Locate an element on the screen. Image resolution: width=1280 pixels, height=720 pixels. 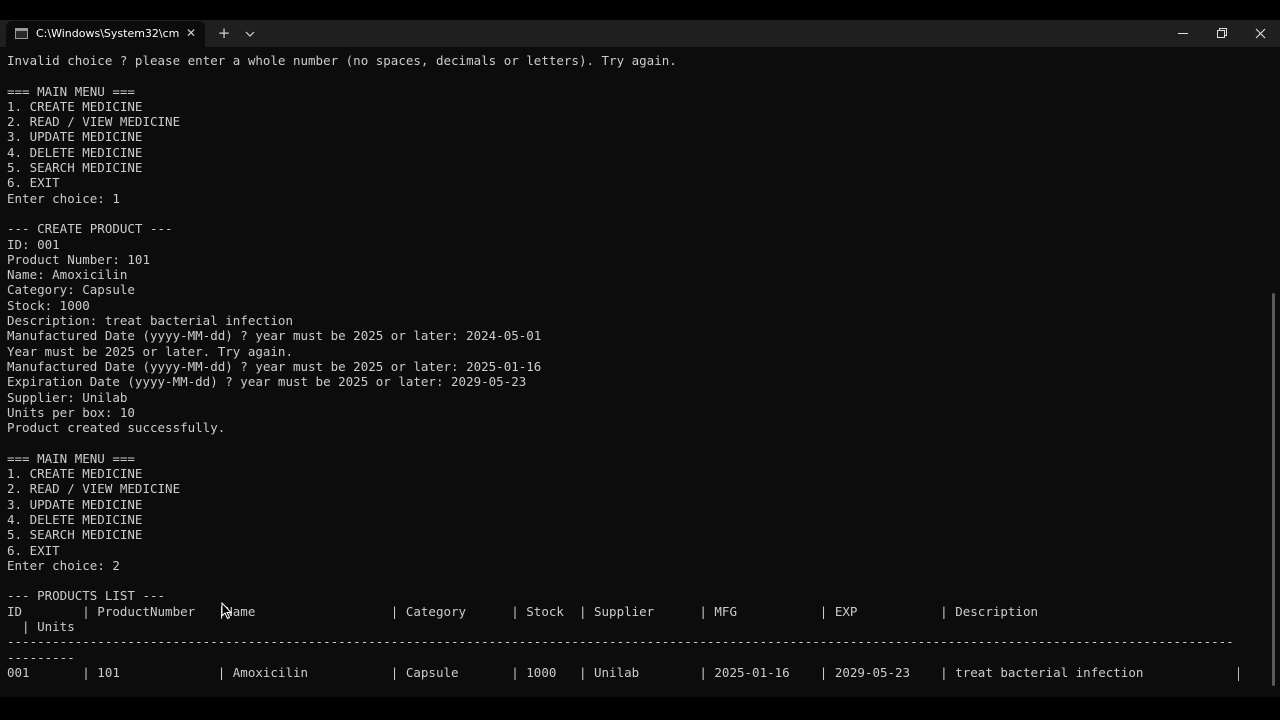
bottom-letterbox is located at coordinates (640, 708).